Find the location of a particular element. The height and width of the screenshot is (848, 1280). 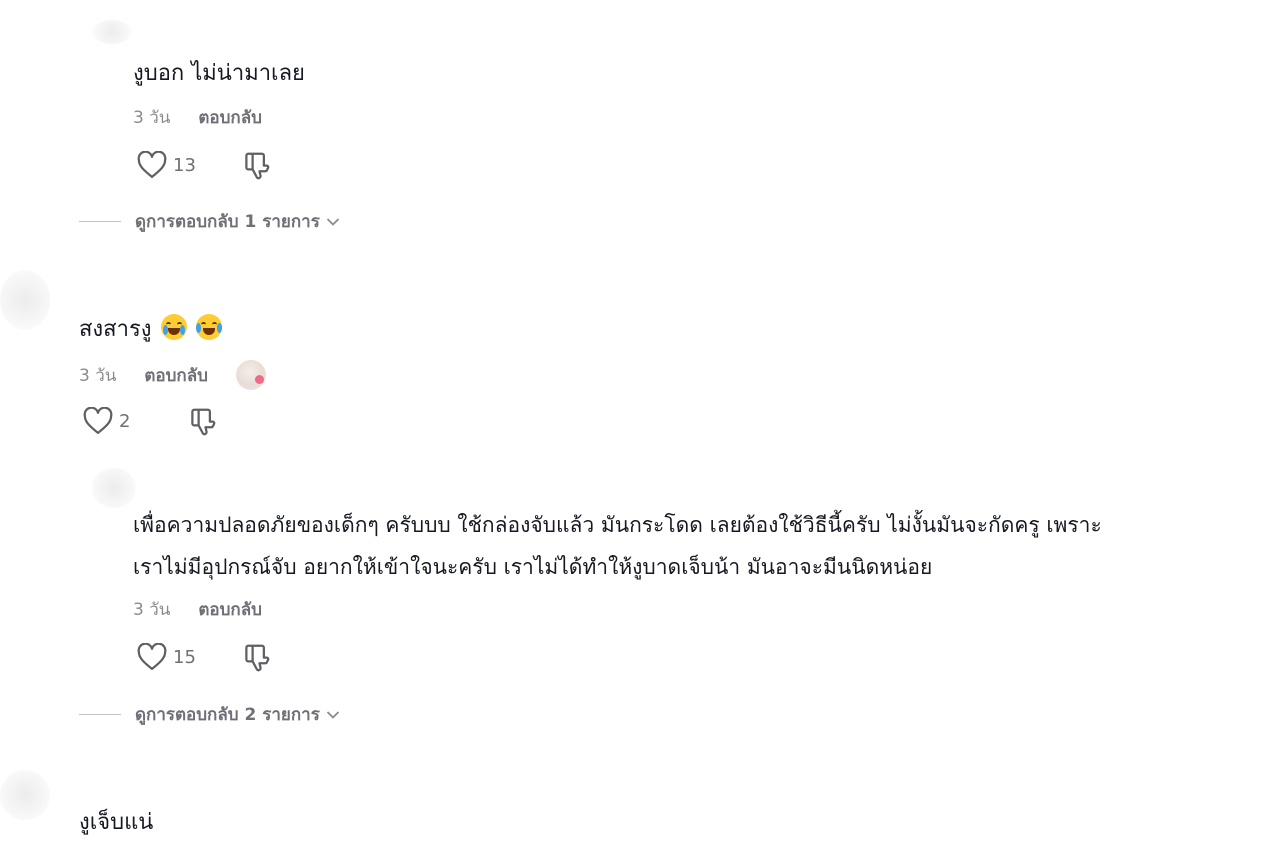

comment-text-row: สงสารงู is located at coordinates (150, 330).